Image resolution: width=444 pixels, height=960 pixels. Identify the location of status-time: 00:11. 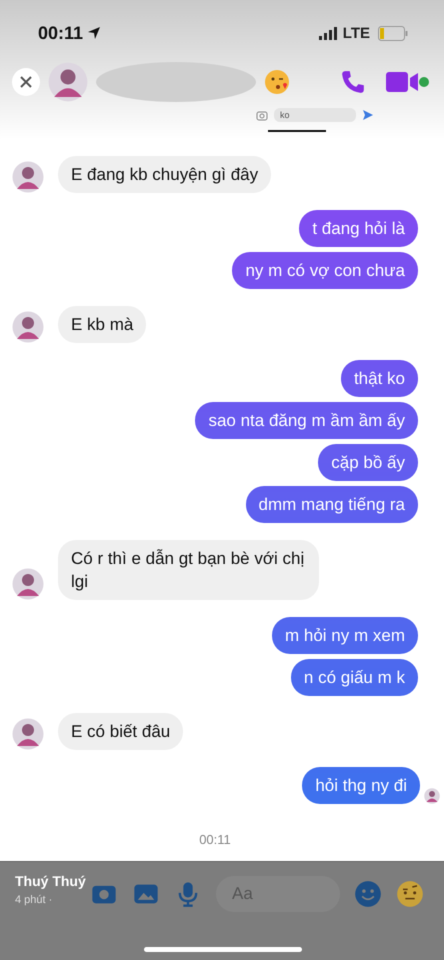
(61, 33).